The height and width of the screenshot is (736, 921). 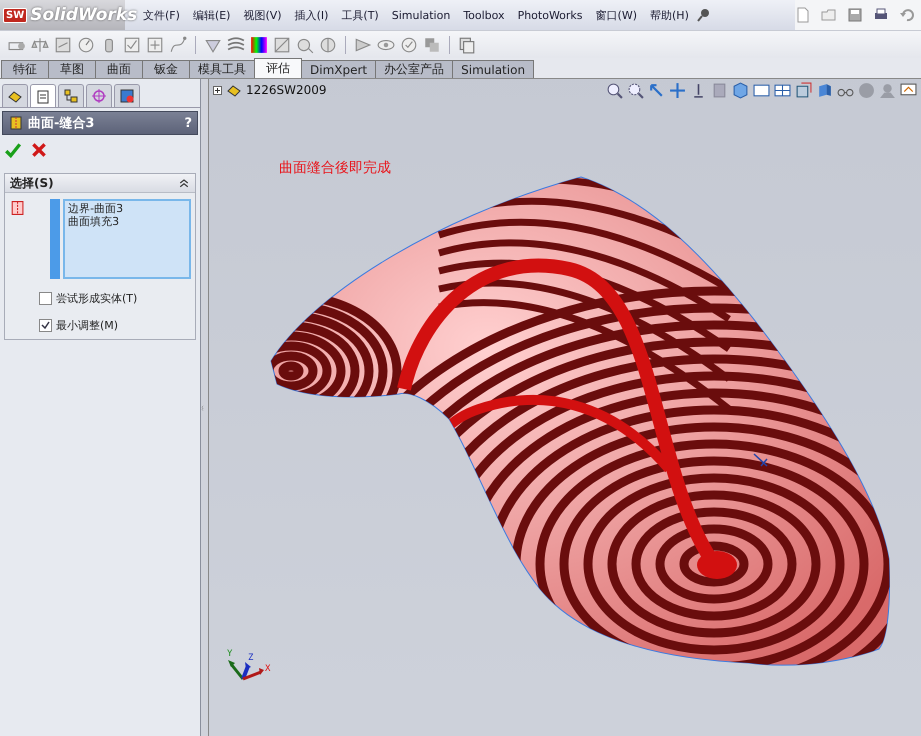 What do you see at coordinates (409, 45) in the screenshot?
I see `check-circle-icon` at bounding box center [409, 45].